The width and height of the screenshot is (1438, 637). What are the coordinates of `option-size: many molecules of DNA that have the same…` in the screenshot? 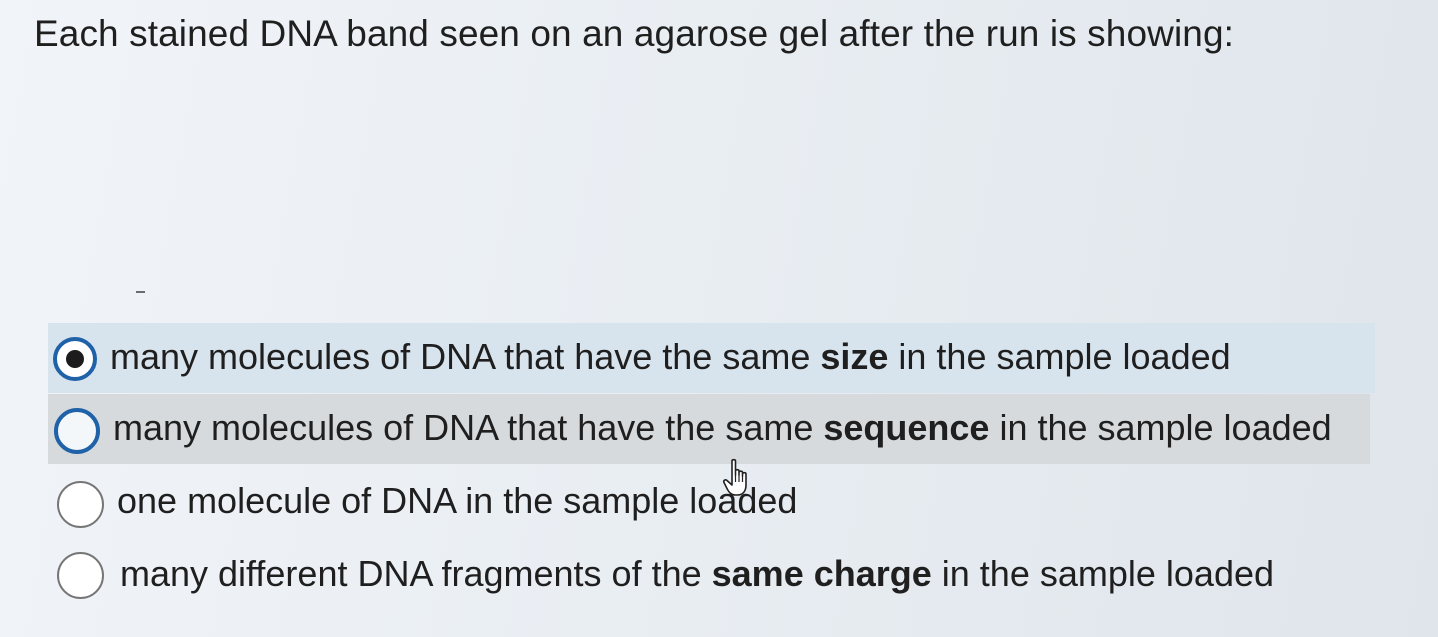 It's located at (711, 358).